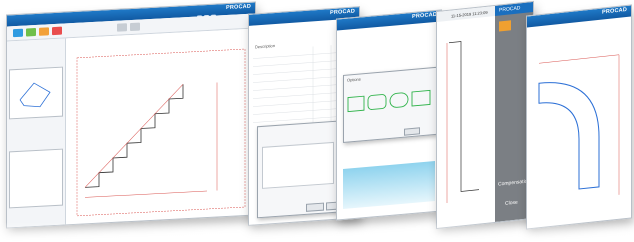 The image size is (634, 242). What do you see at coordinates (36, 133) in the screenshot?
I see `left-panel` at bounding box center [36, 133].